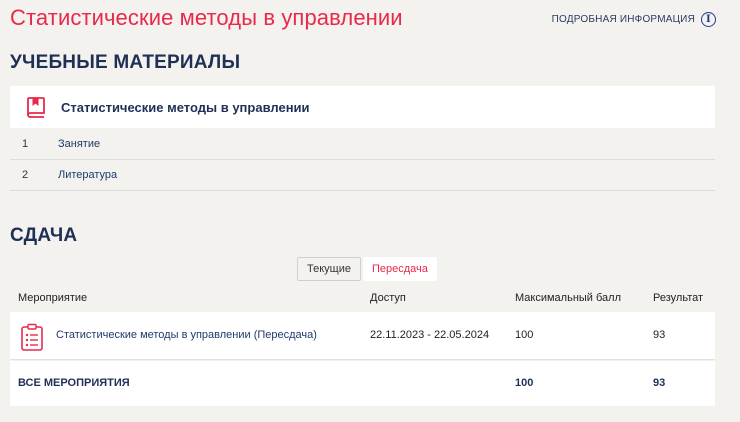  What do you see at coordinates (25, 175) in the screenshot?
I see `material-row-number: 2` at bounding box center [25, 175].